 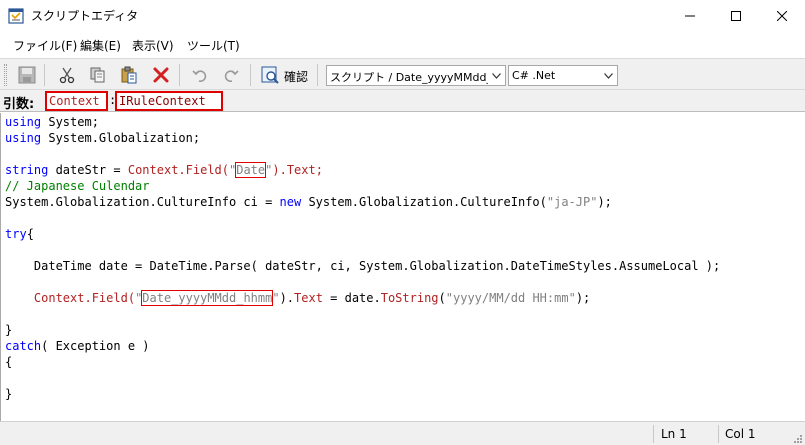 What do you see at coordinates (510, 298) in the screenshot?
I see `string-literal: "yyyy/MM/dd HH:mm"` at bounding box center [510, 298].